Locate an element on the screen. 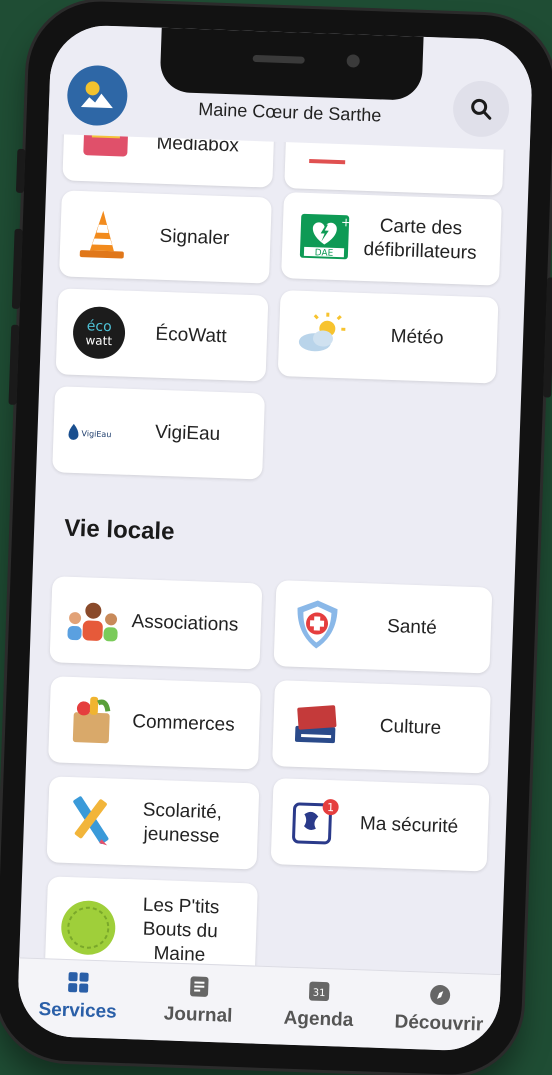 The width and height of the screenshot is (552, 1075). tab-services: Services is located at coordinates (77, 998).